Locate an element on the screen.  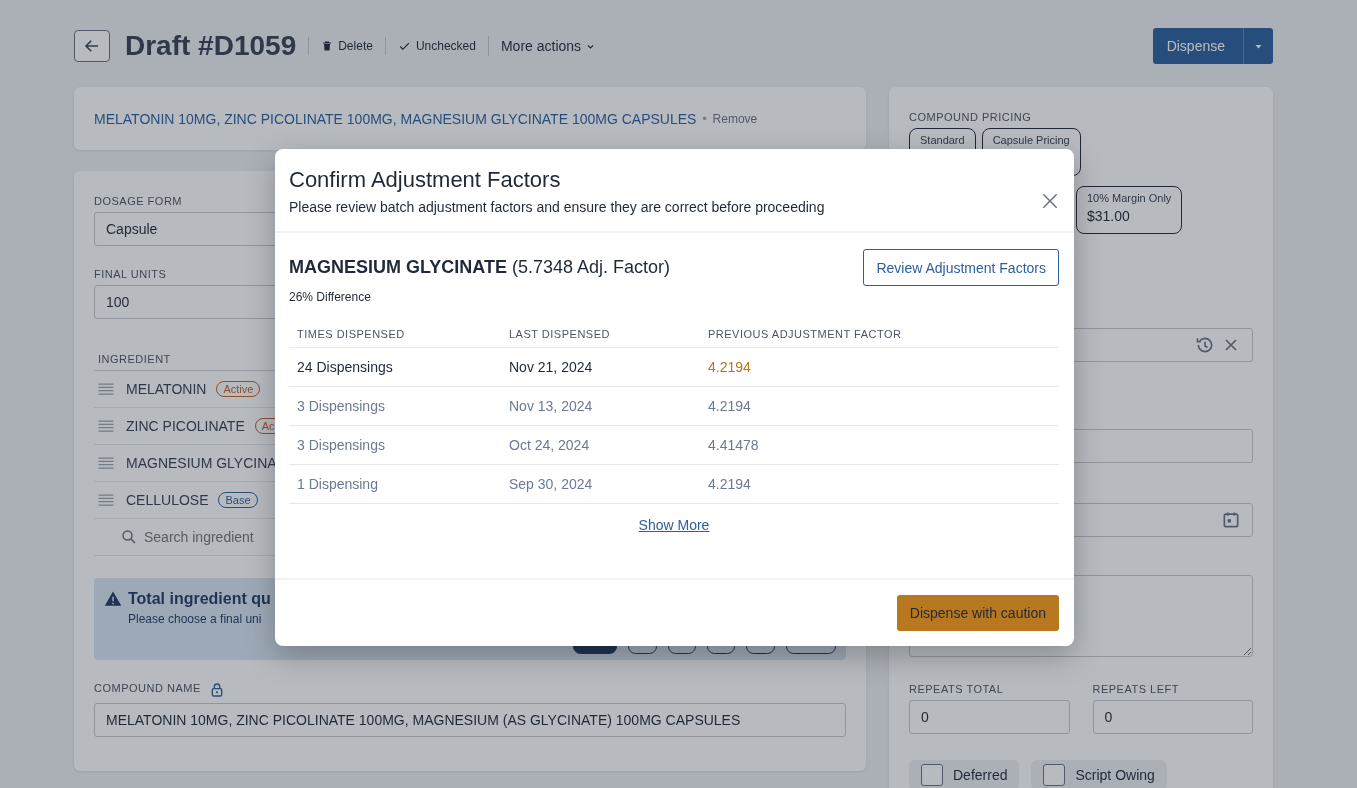
calendar-icon is located at coordinates (1231, 520).